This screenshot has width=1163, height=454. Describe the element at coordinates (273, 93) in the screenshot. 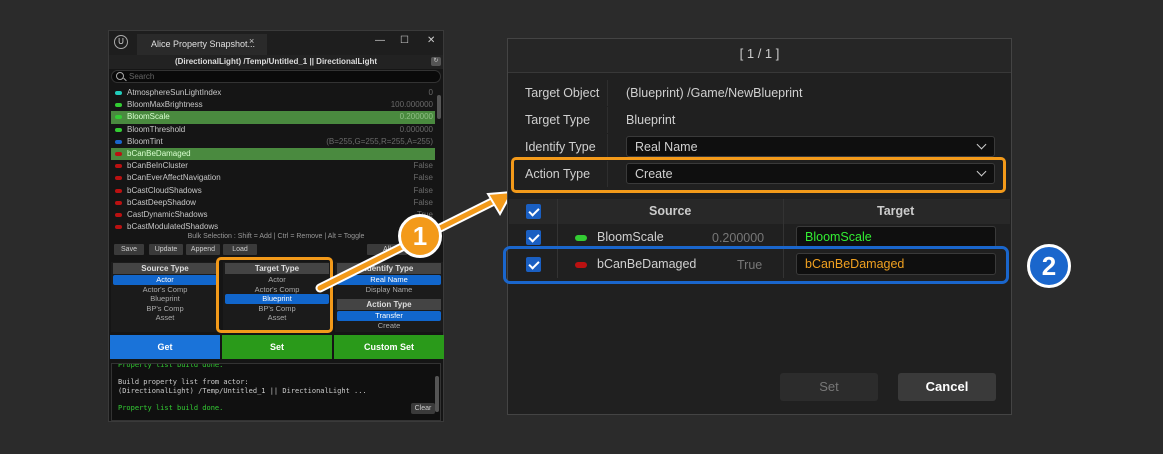

I see `property-row: AtmosphereSunLightIndex 0` at that location.